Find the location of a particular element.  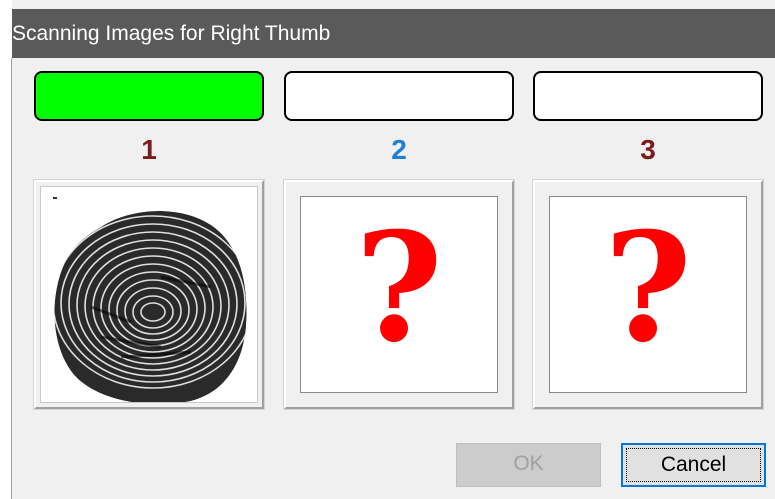

ok-button: OK is located at coordinates (528, 465).